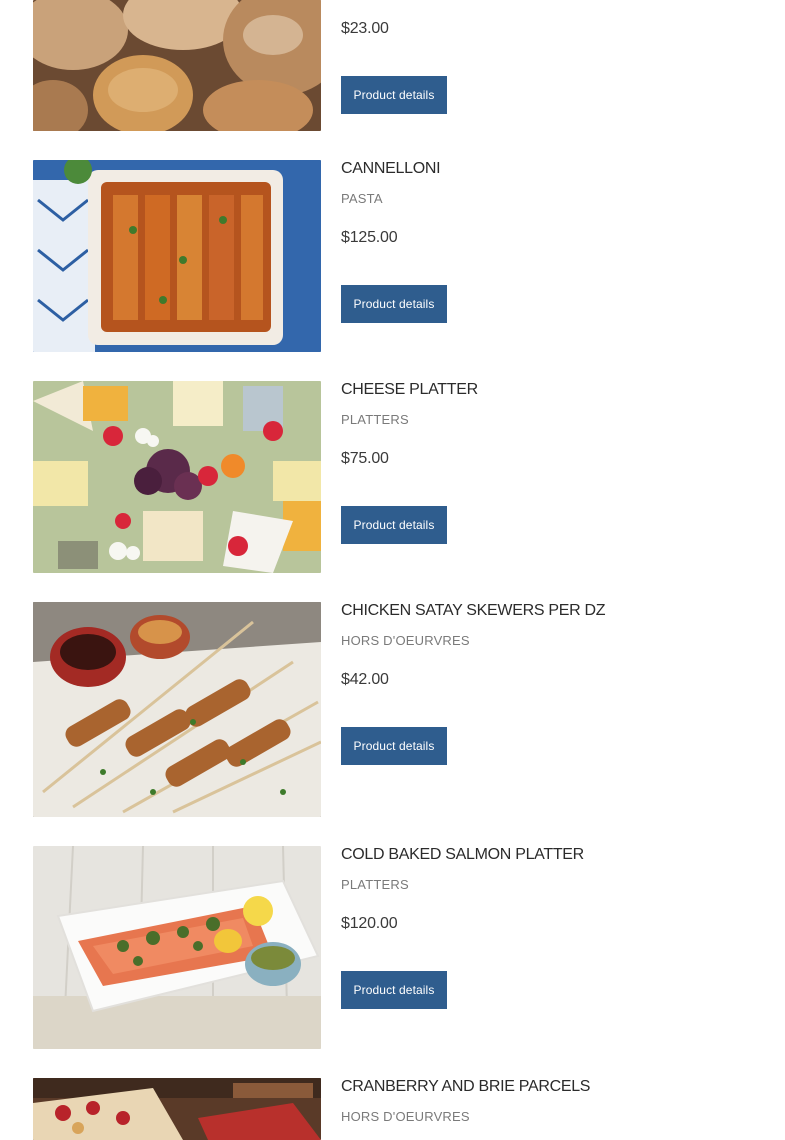  I want to click on product-price: $23.00, so click(365, 28).